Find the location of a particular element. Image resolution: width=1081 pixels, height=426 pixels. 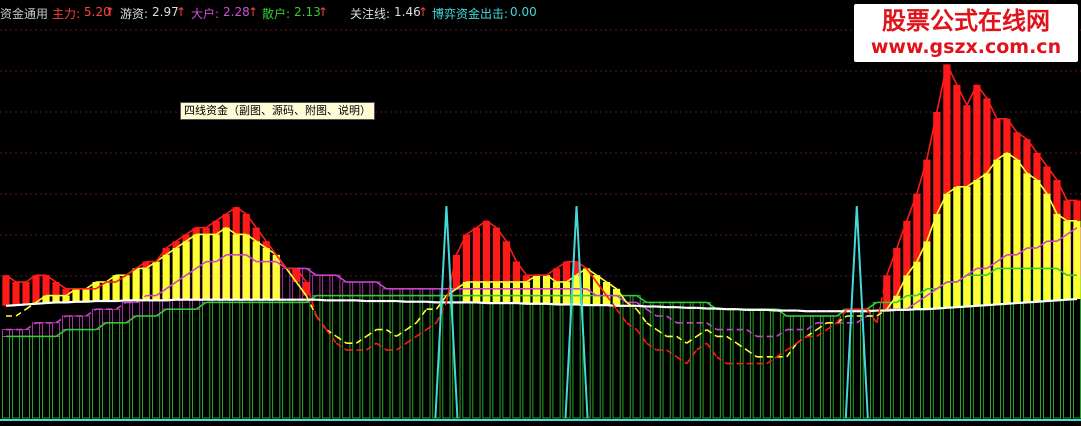

indicator-annotation: 四线资金（副图、源码、附图、说明） is located at coordinates (277, 111).